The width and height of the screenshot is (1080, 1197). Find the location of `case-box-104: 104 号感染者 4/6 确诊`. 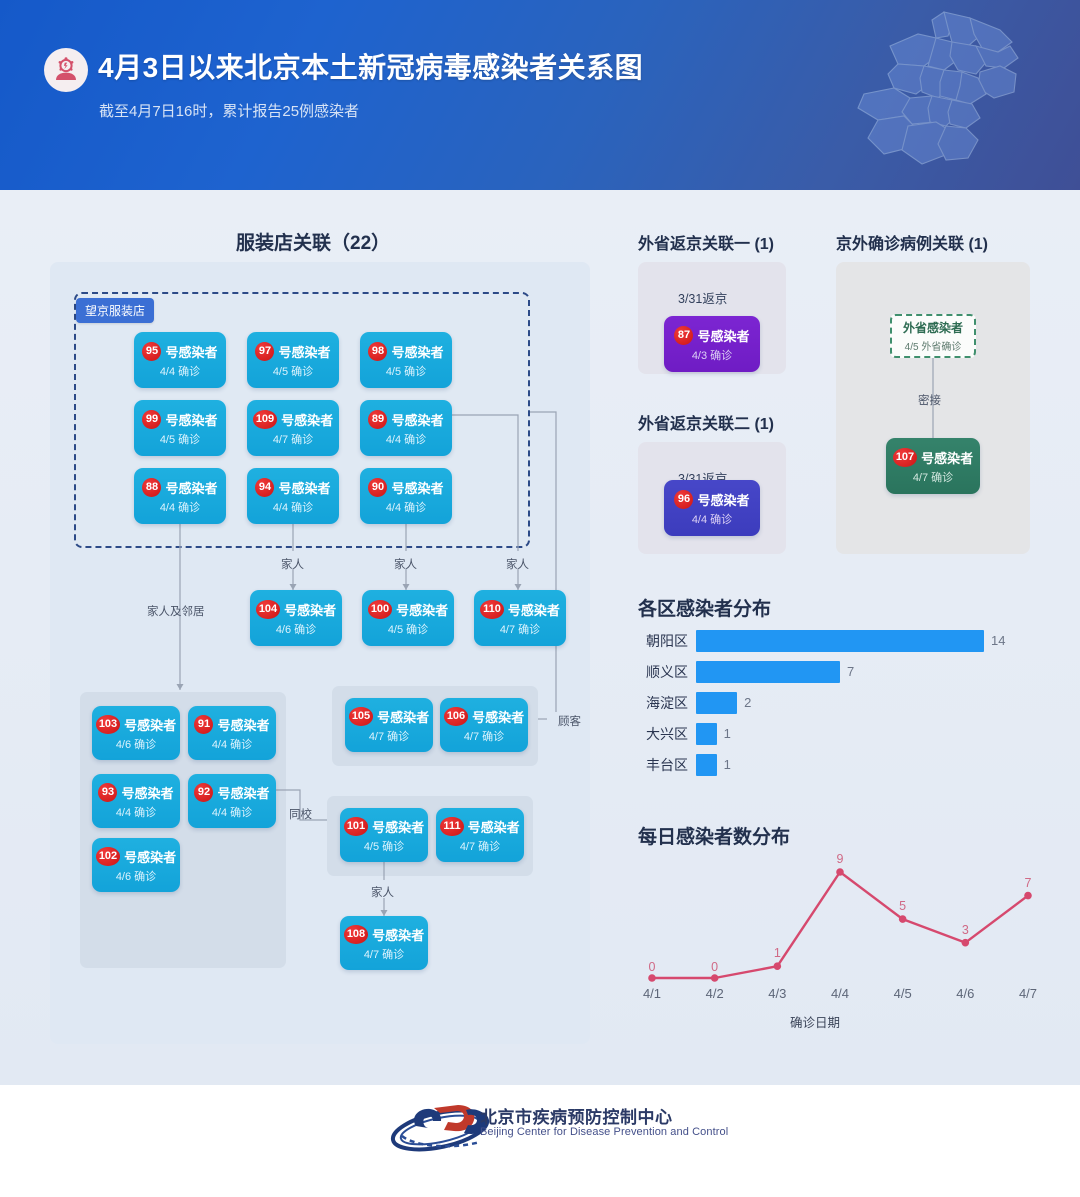

case-box-104: 104 号感染者 4/6 确诊 is located at coordinates (296, 618).